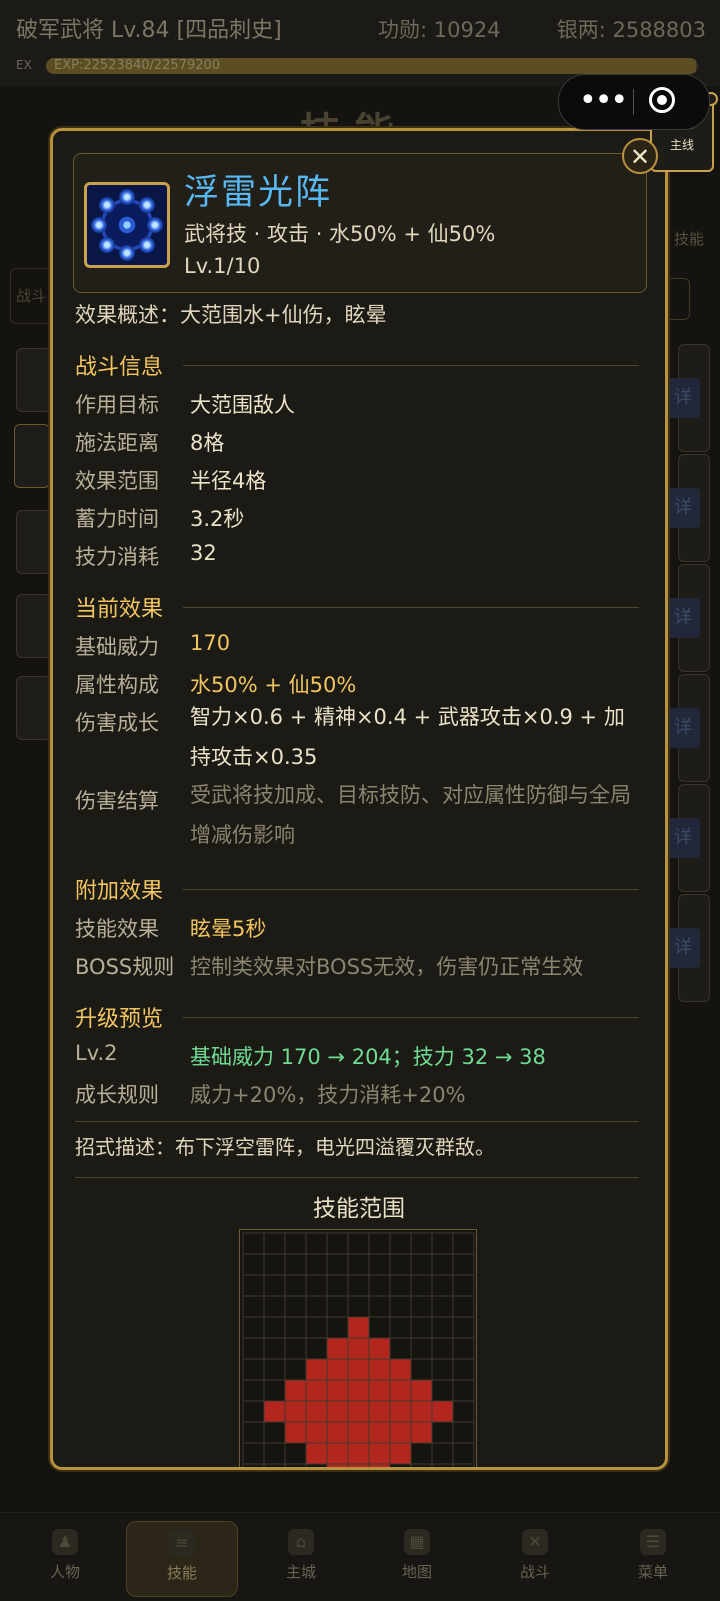 This screenshot has height=1601, width=720. What do you see at coordinates (372, 66) in the screenshot?
I see `exp-bar: EXP:22523840/22579200` at bounding box center [372, 66].